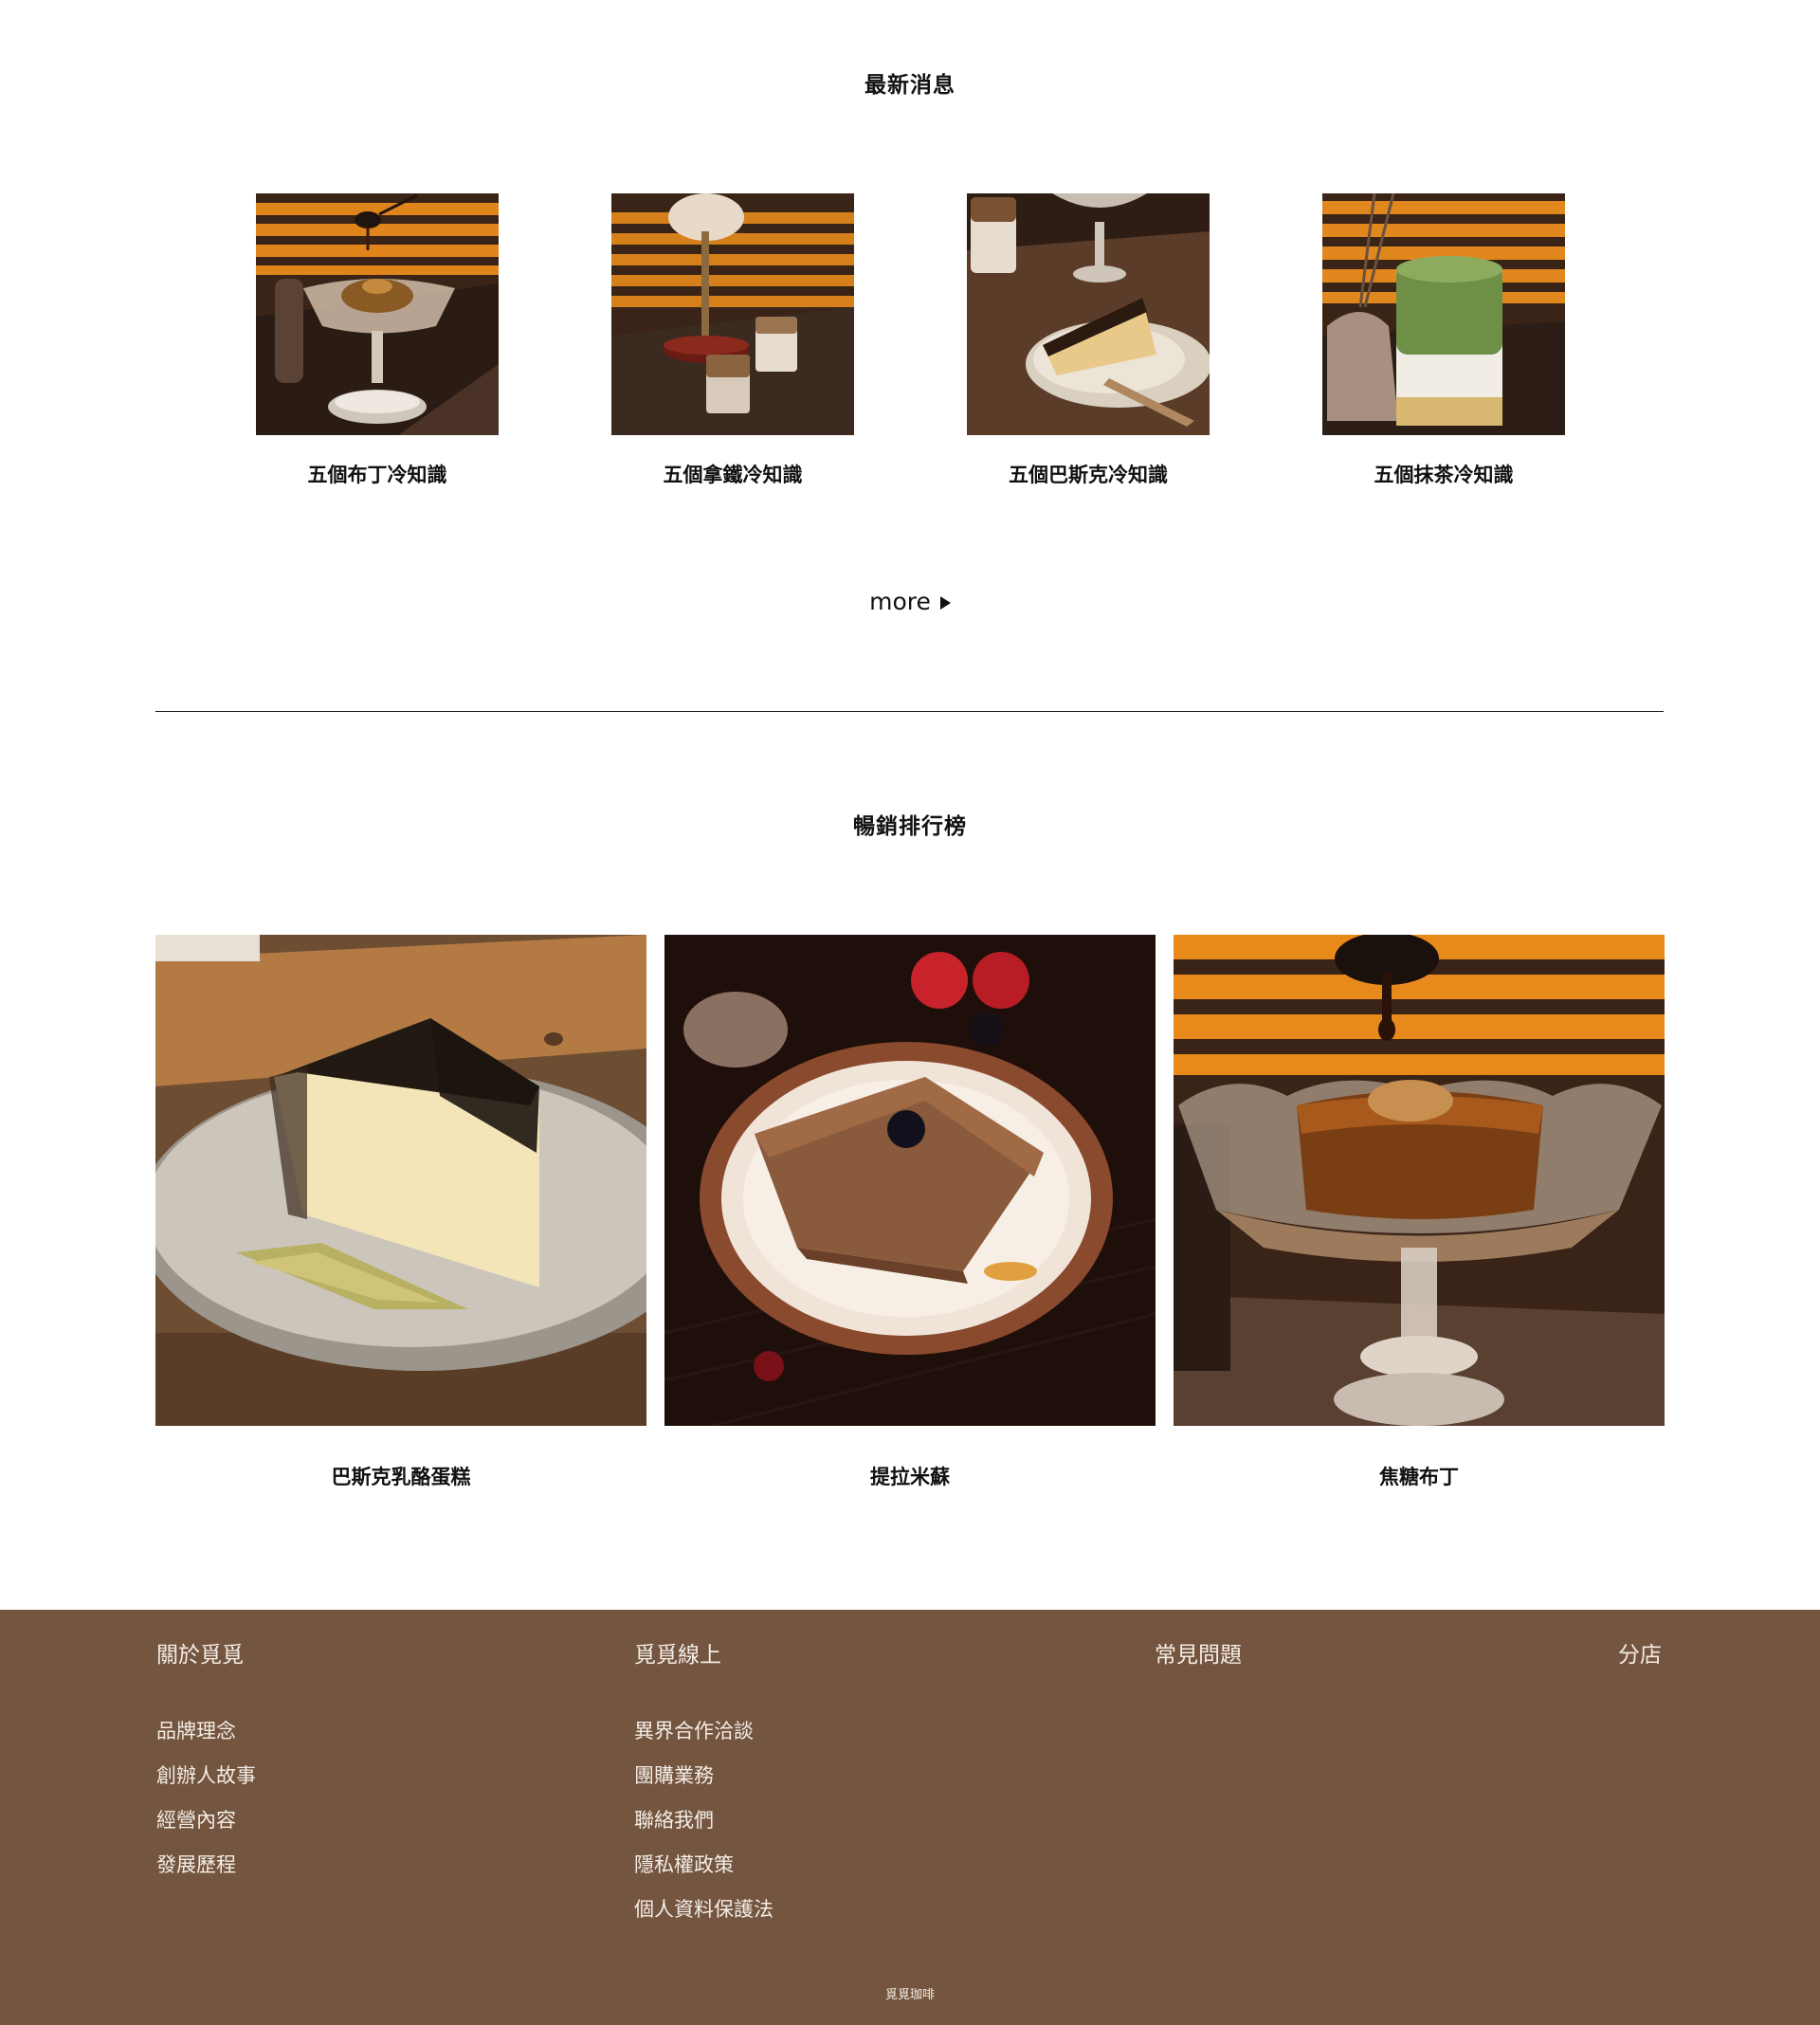 The image size is (1820, 2025). I want to click on footer-heading-stores: 分店, so click(1640, 1652).